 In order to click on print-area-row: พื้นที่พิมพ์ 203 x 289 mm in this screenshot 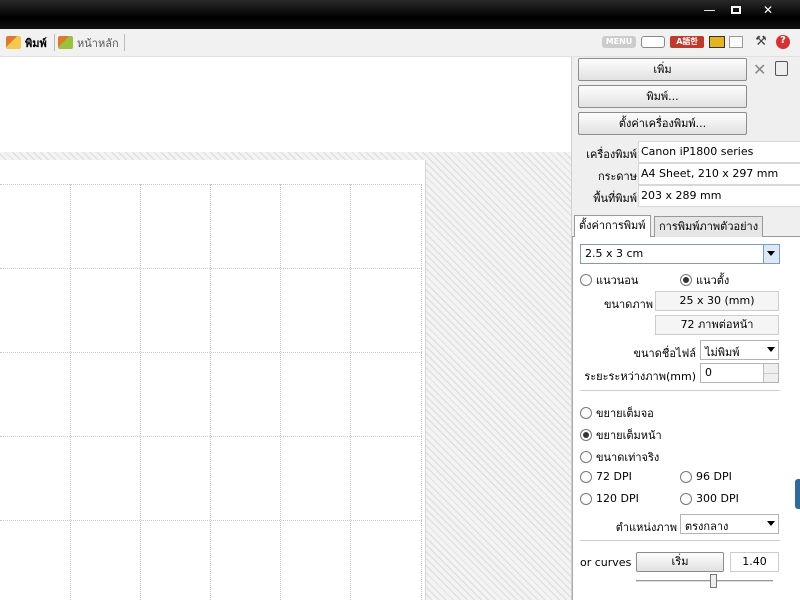, I will do `click(686, 196)`.